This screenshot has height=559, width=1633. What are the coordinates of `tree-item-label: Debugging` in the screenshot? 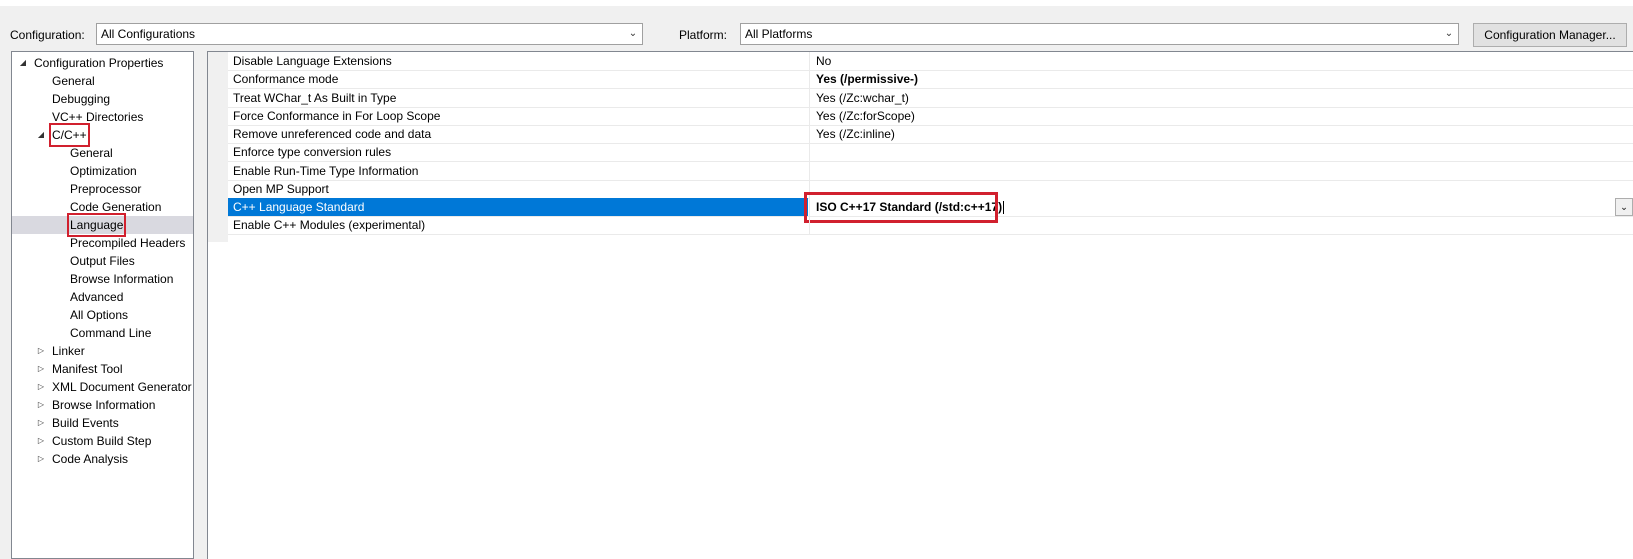 It's located at (81, 99).